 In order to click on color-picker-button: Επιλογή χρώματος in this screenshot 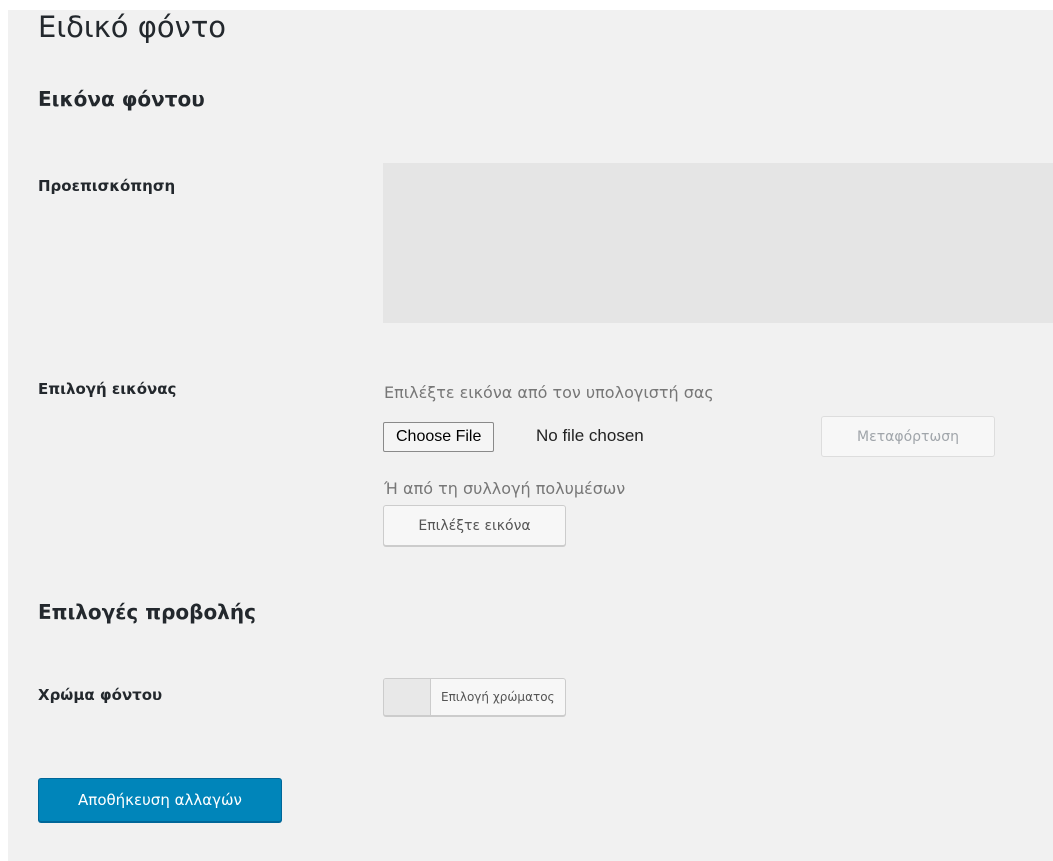, I will do `click(474, 697)`.